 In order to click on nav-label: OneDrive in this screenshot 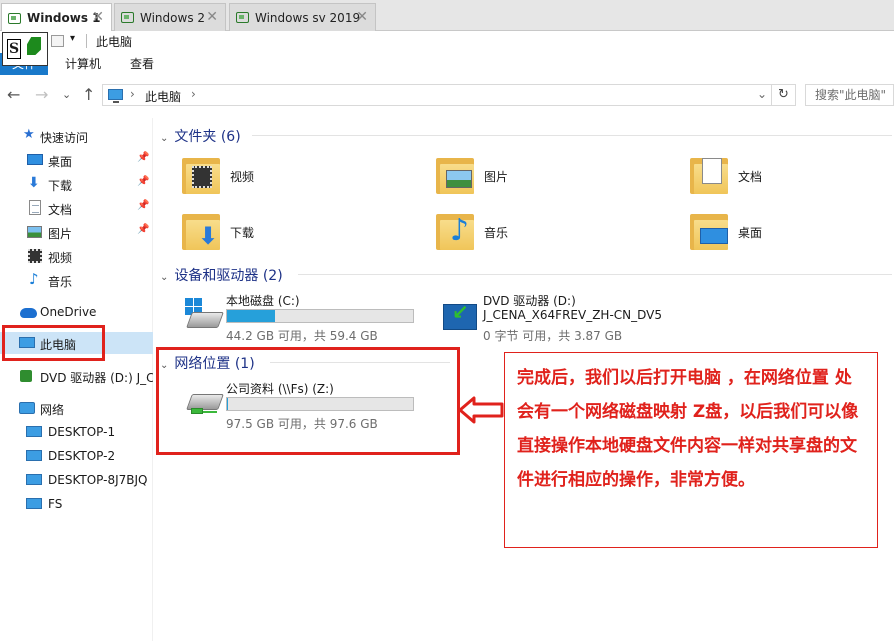, I will do `click(68, 312)`.